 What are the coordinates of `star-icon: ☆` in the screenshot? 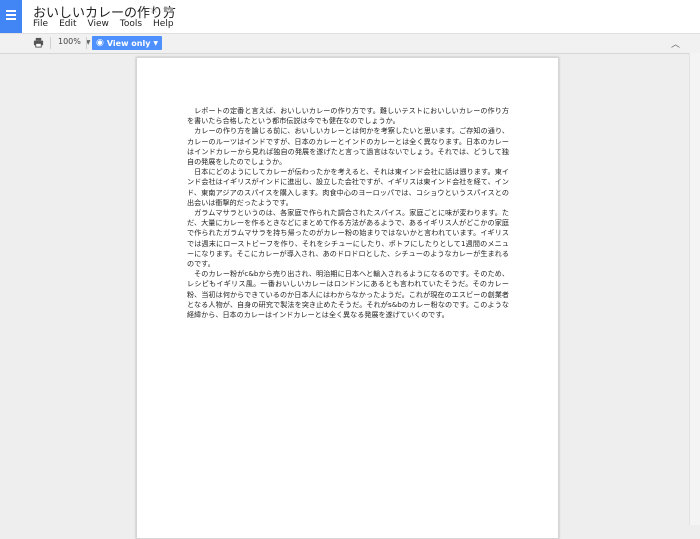 It's located at (154, 9).